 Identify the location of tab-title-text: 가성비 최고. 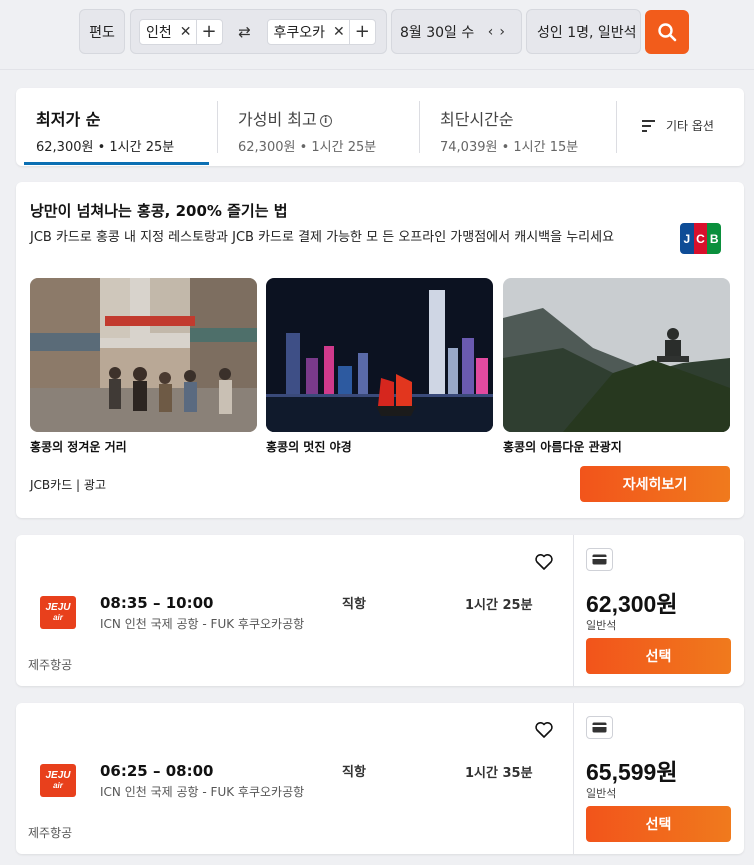
(277, 119).